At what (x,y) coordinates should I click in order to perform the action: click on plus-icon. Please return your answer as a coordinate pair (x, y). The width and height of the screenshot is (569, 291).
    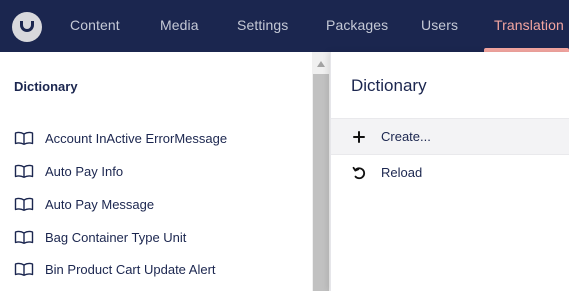
    Looking at the image, I should click on (359, 137).